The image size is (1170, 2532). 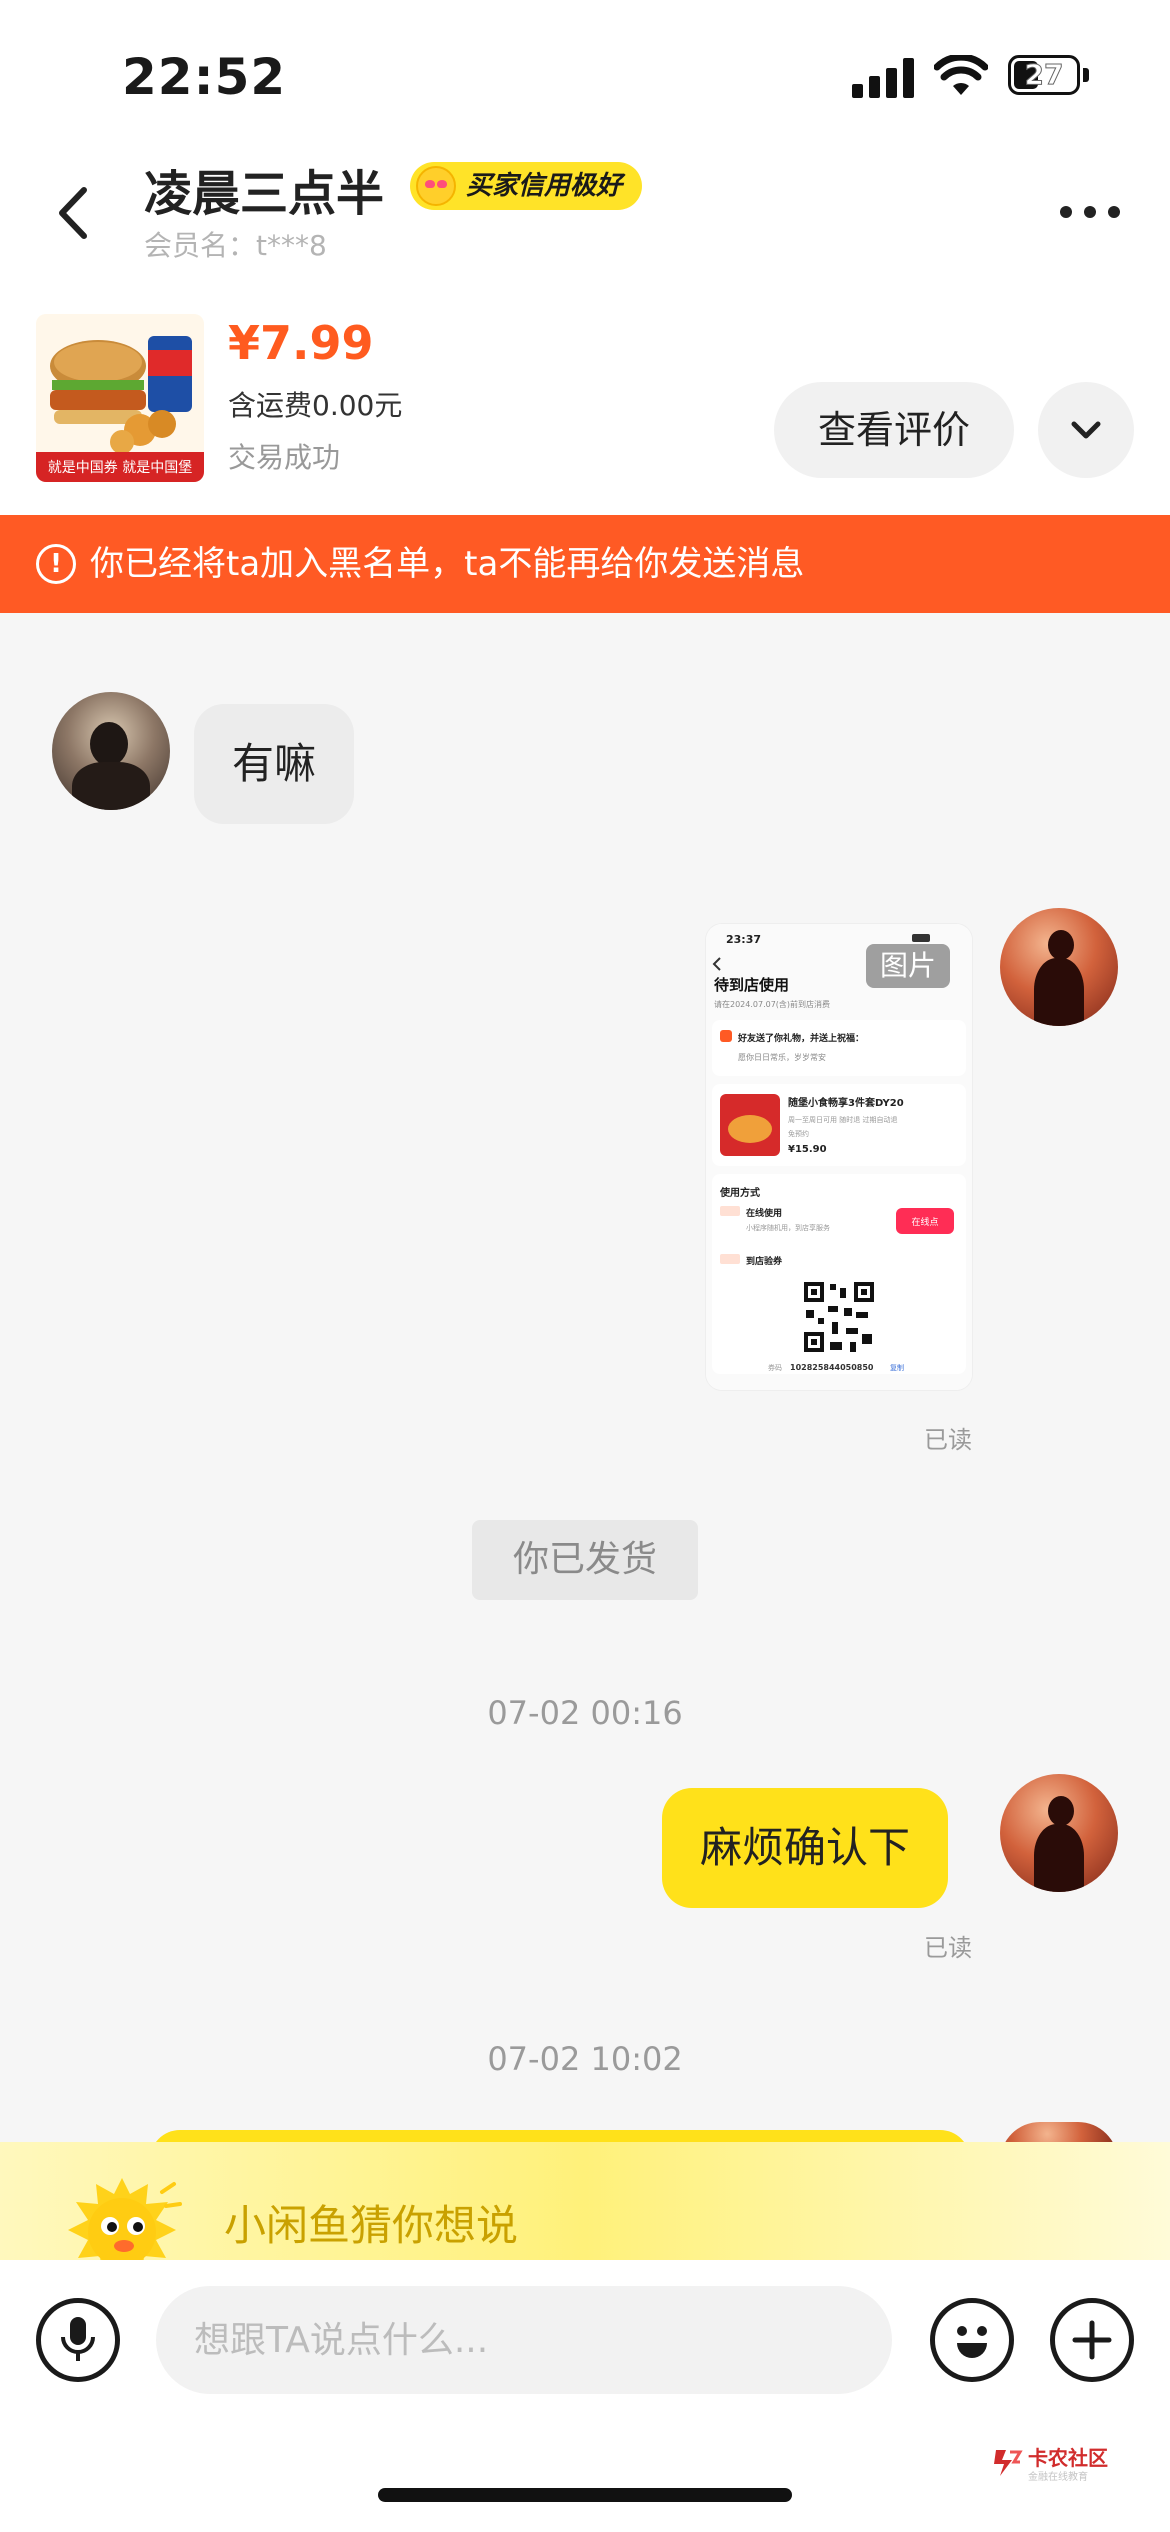 I want to click on warning-icon: !, so click(x=56, y=564).